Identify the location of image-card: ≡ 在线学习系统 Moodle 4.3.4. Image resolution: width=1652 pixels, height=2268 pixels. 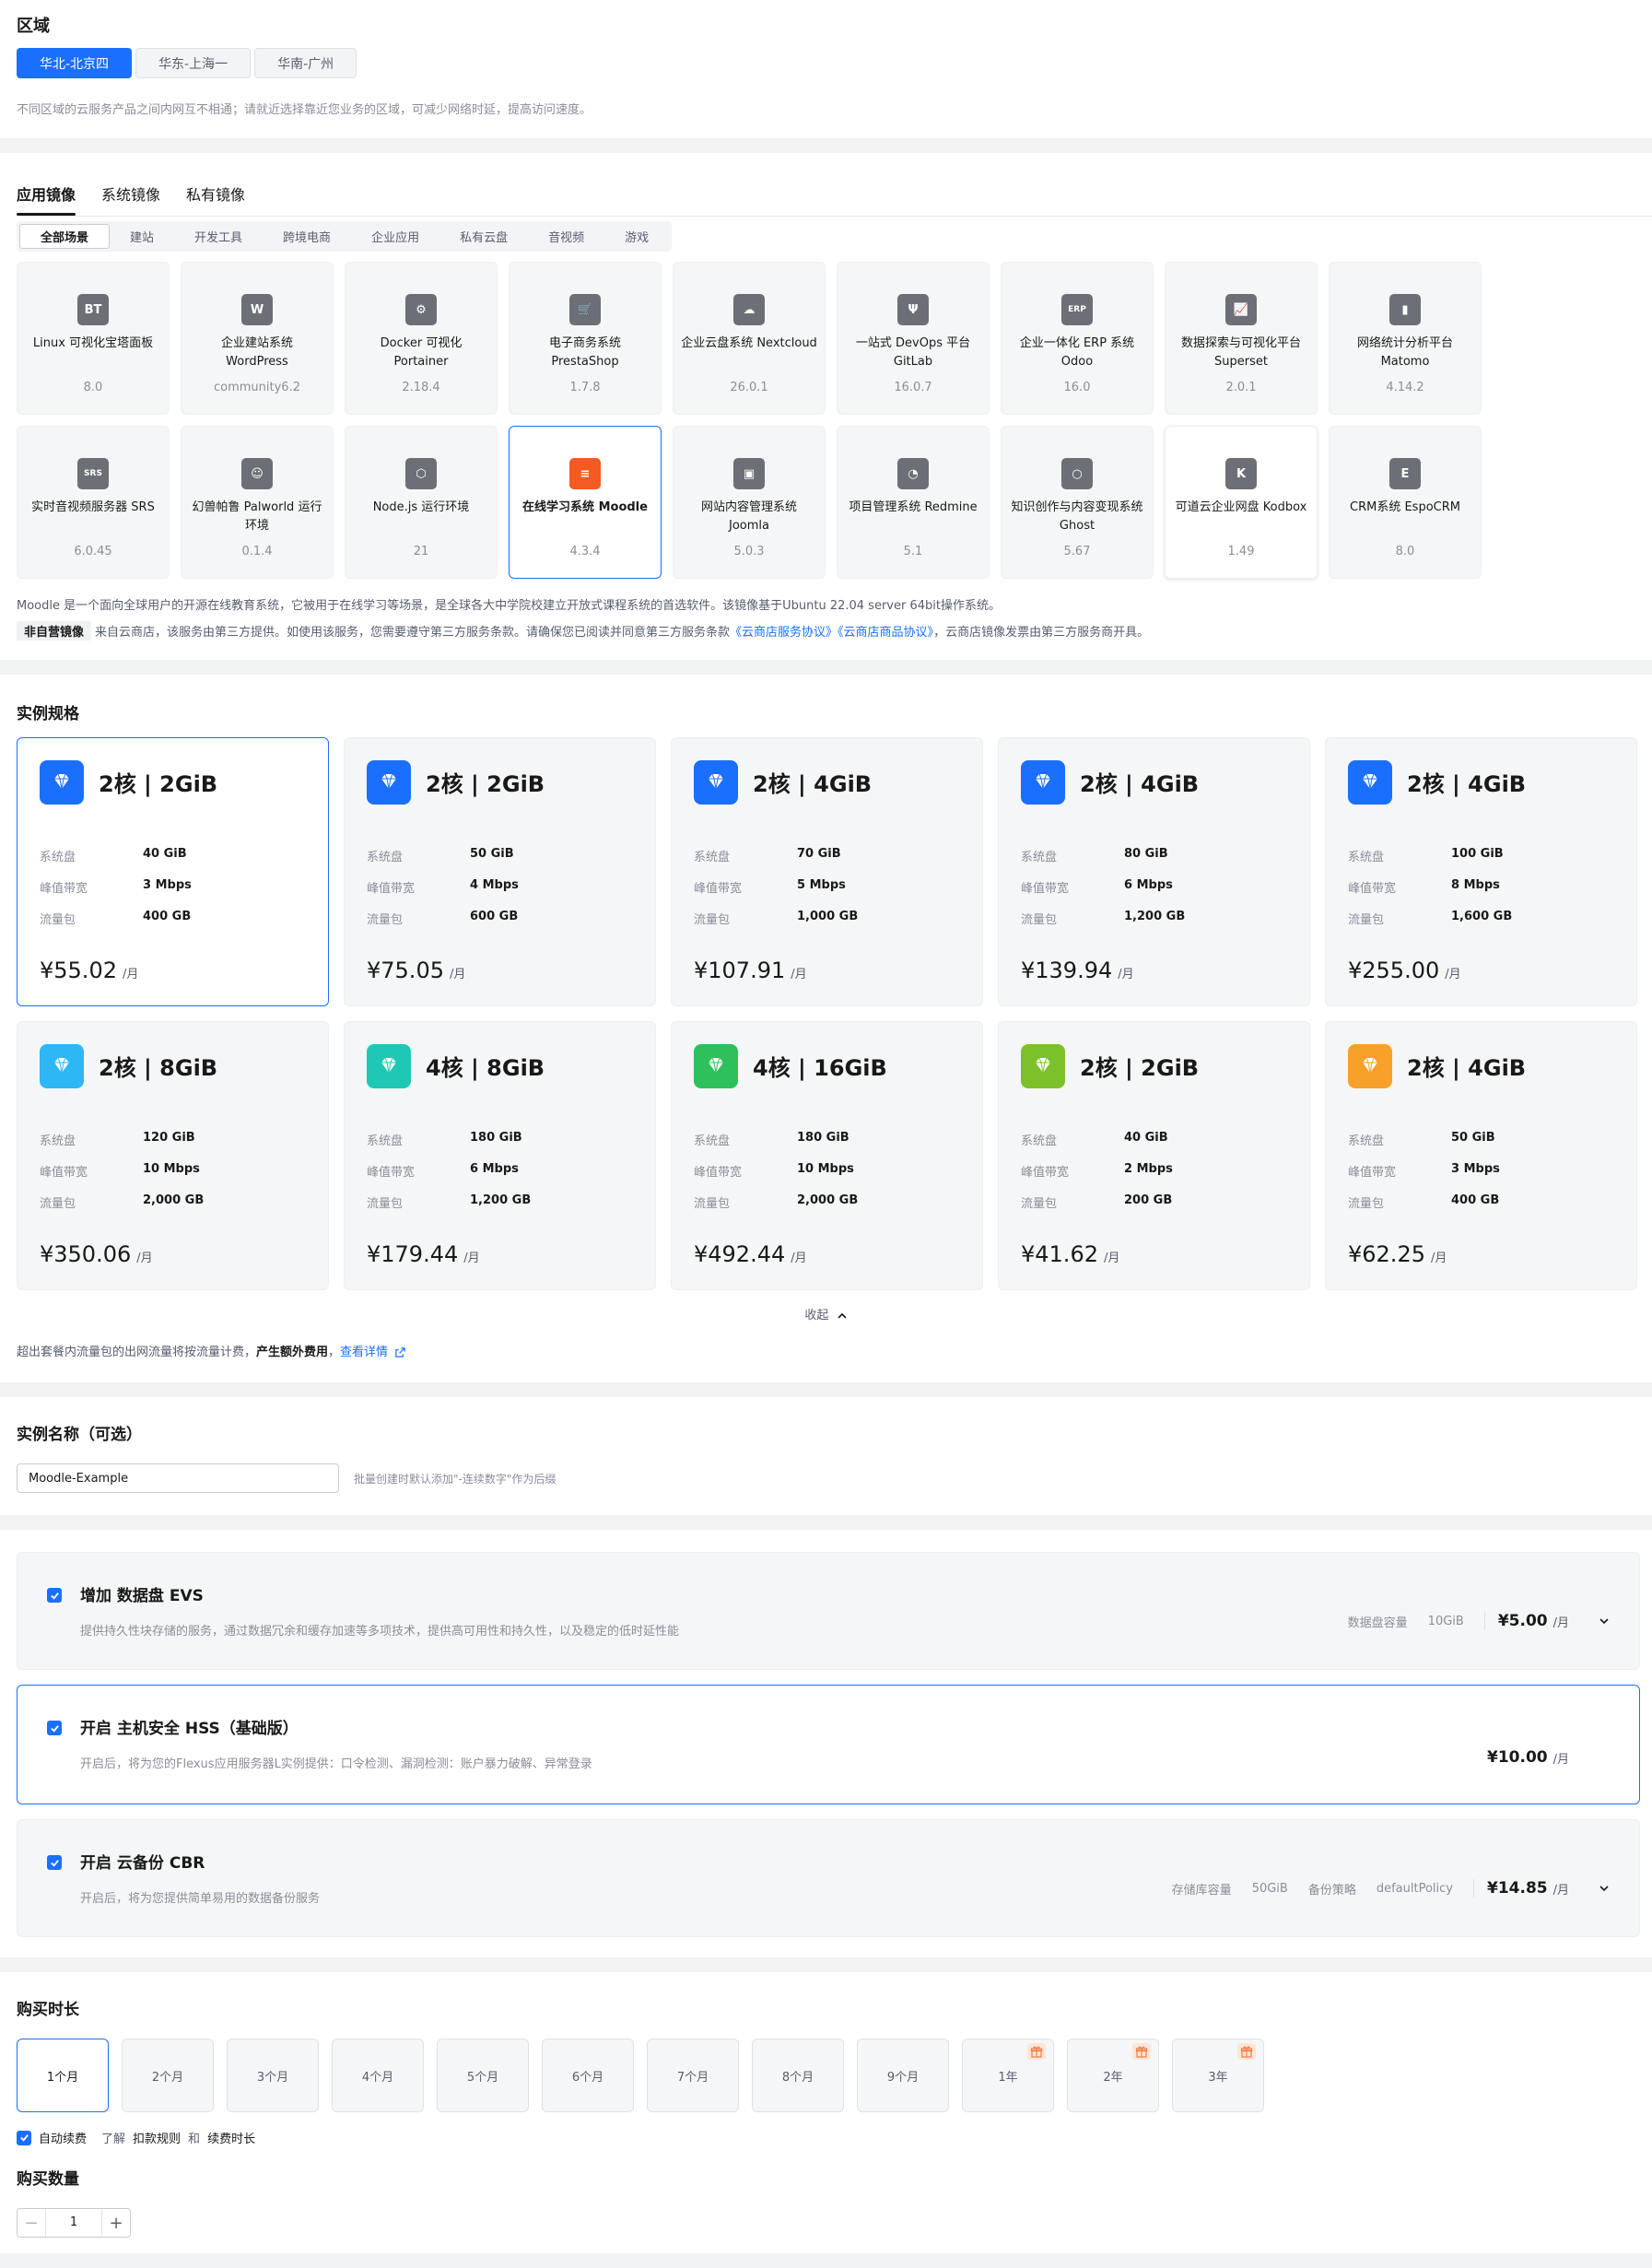
(585, 503).